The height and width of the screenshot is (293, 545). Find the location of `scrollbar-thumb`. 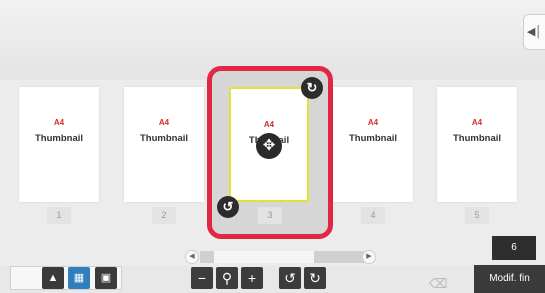

scrollbar-thumb is located at coordinates (264, 257).